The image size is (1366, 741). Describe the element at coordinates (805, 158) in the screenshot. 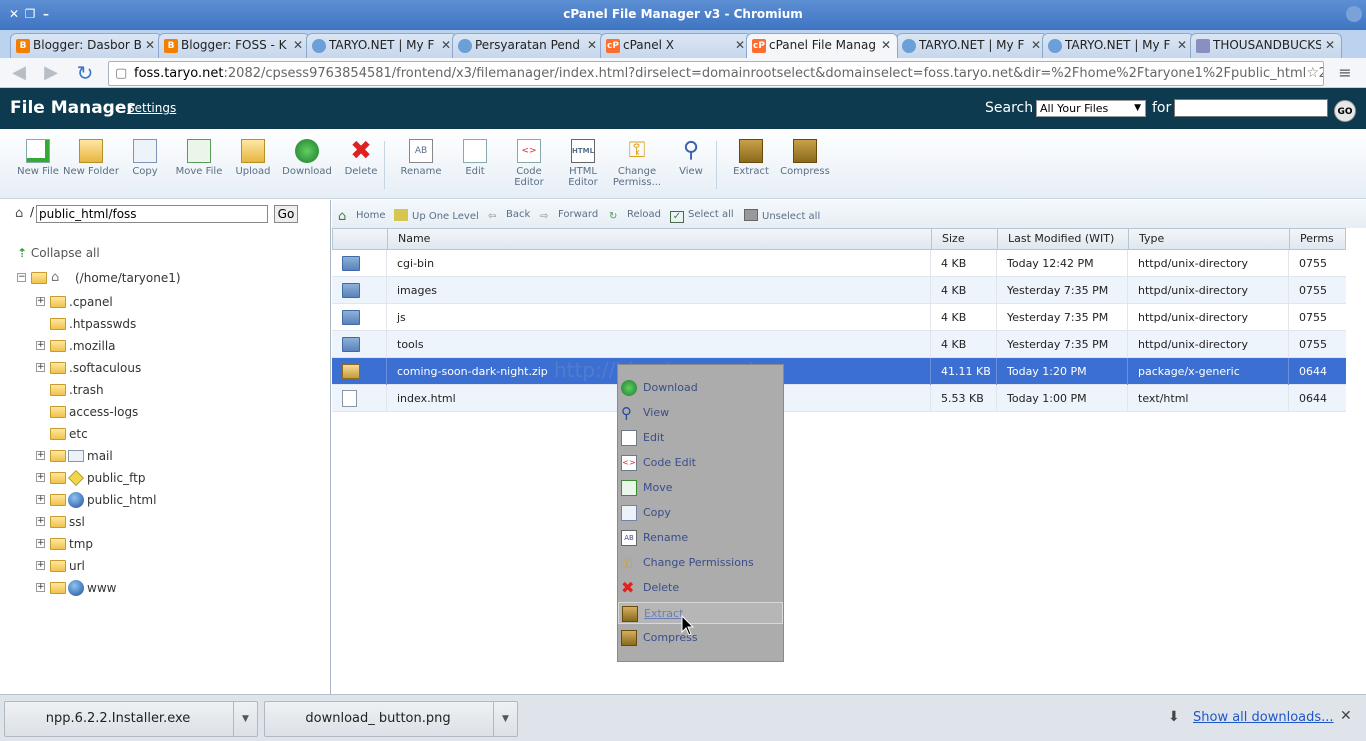

I see `compress-tool-button: Compress` at that location.